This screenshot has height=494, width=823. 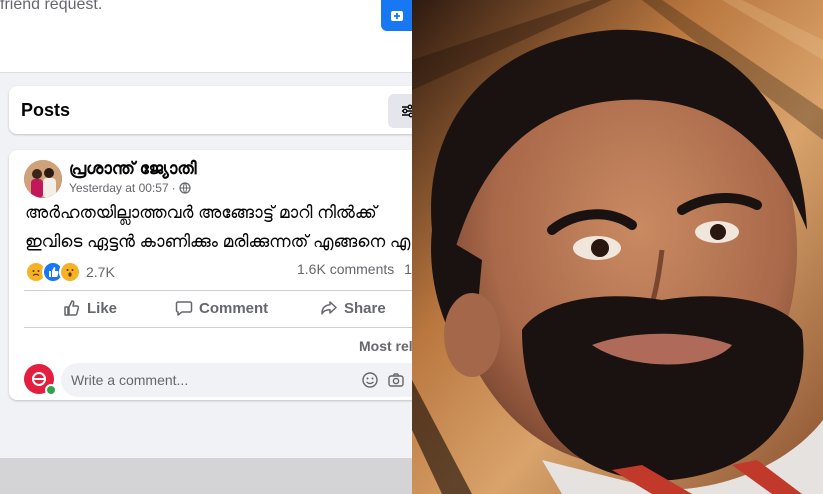 I want to click on share-label: Share, so click(x=365, y=308).